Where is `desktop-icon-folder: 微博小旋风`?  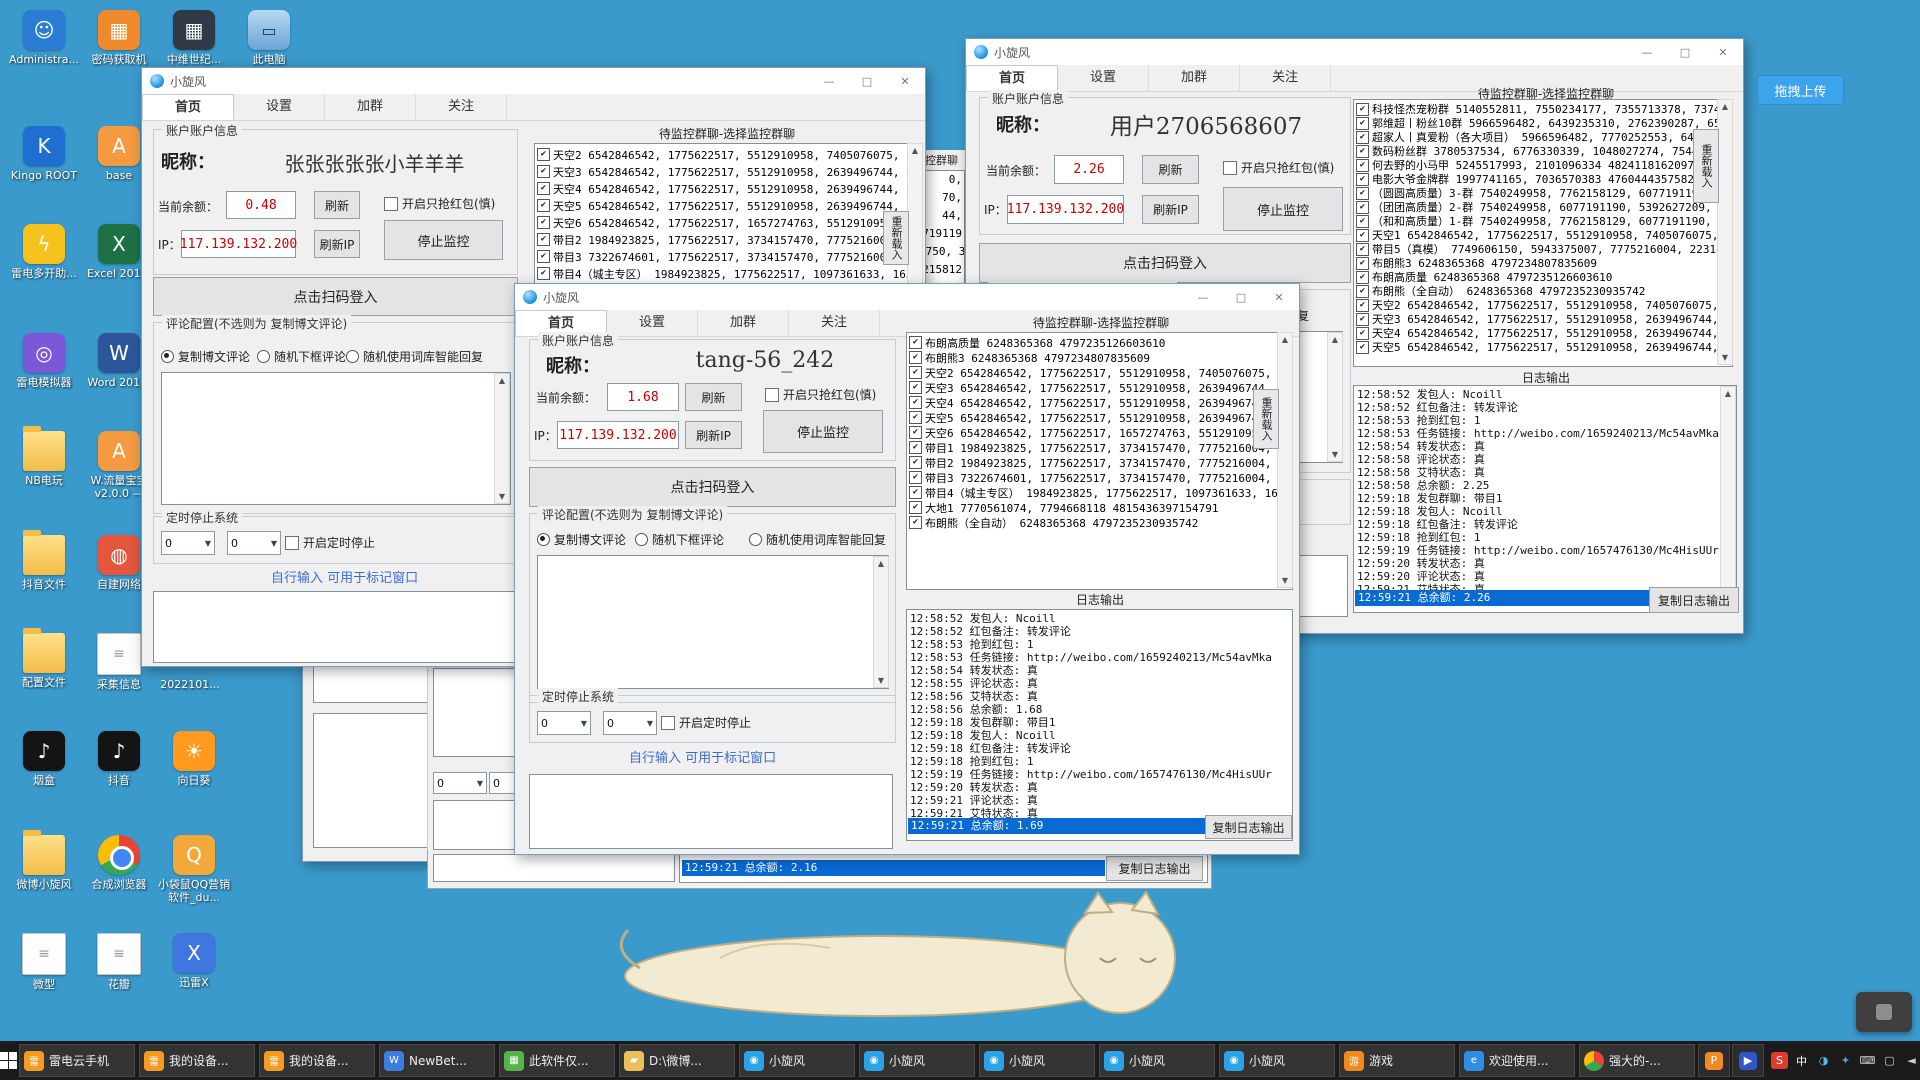
desktop-icon-folder: 微博小旋风 is located at coordinates (44, 860).